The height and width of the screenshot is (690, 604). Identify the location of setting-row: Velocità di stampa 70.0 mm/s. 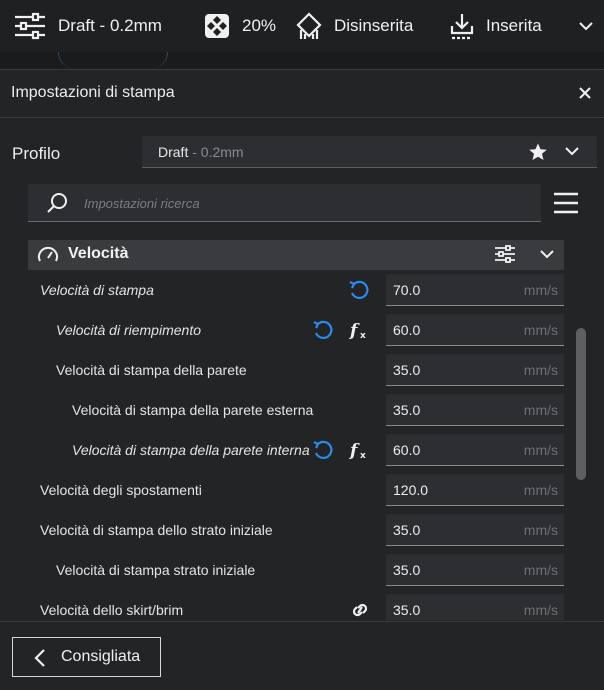
(296, 288).